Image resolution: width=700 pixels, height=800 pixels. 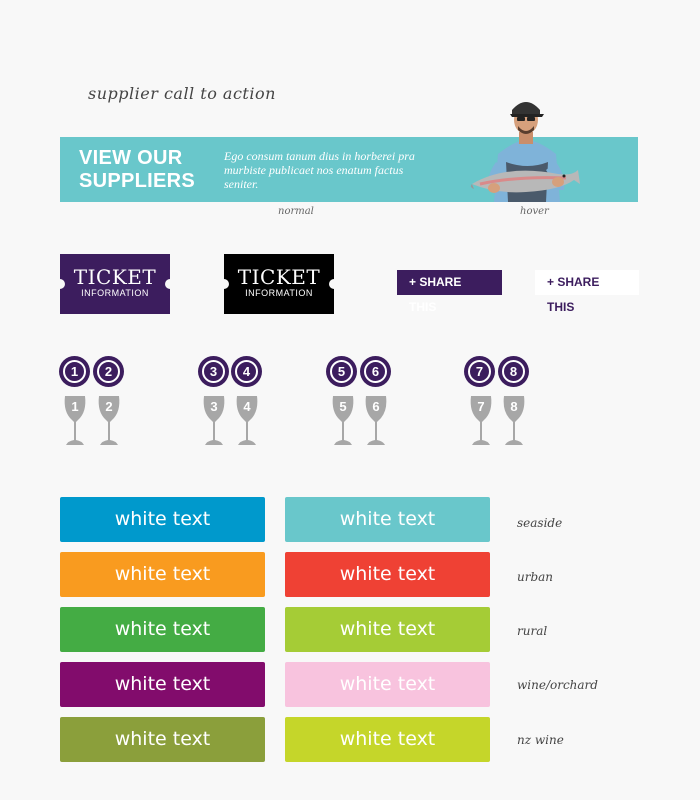 I want to click on badge-number: 3, so click(x=213, y=371).